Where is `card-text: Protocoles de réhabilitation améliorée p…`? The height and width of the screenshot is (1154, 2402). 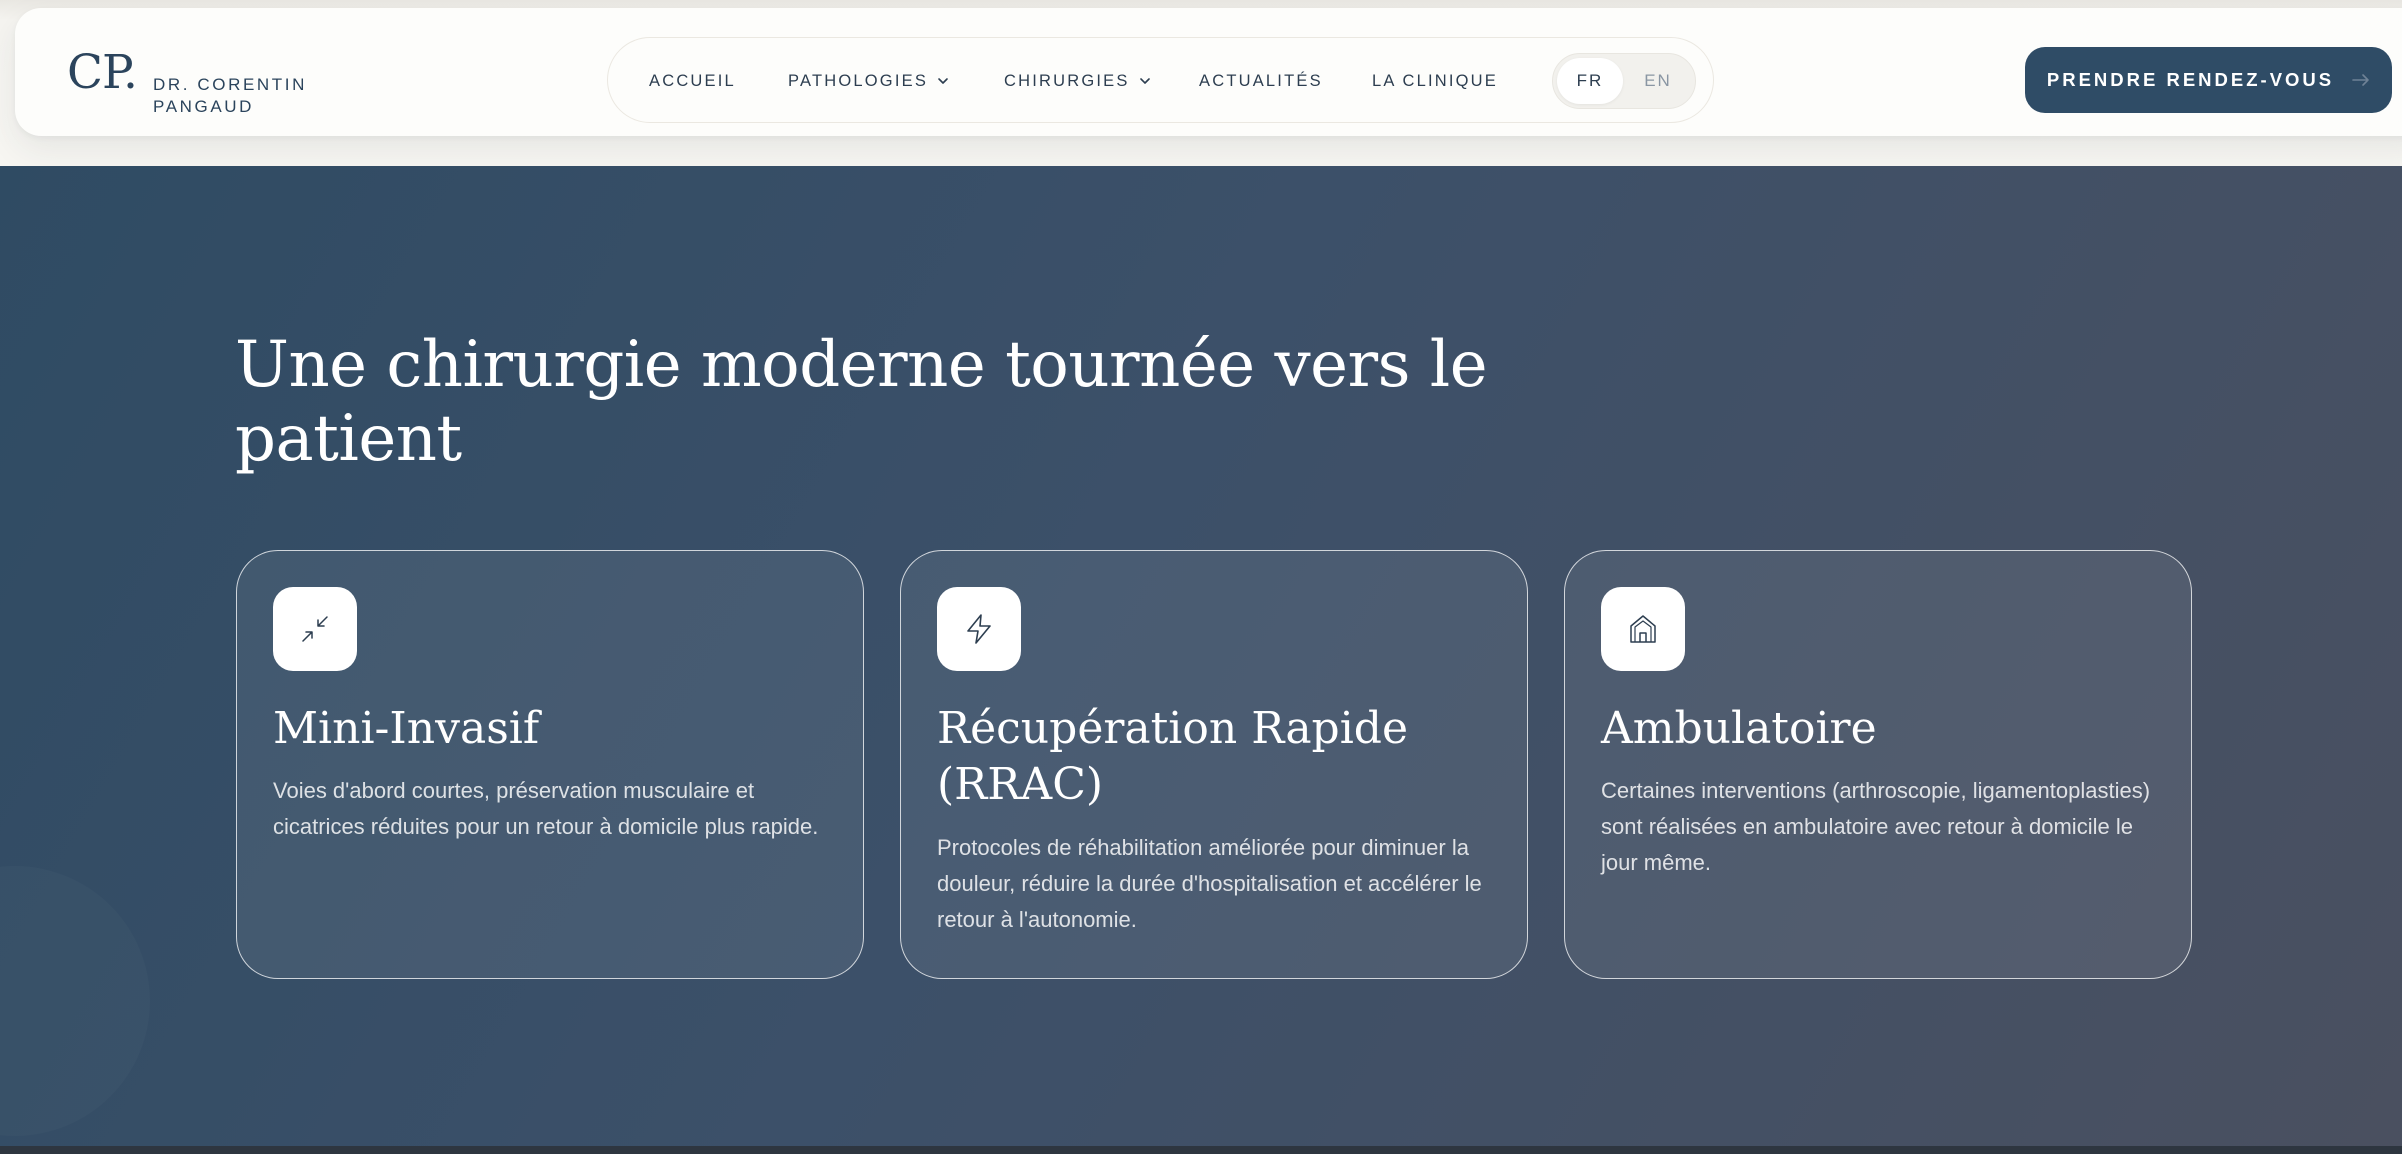
card-text: Protocoles de réhabilitation améliorée p… is located at coordinates (1209, 883).